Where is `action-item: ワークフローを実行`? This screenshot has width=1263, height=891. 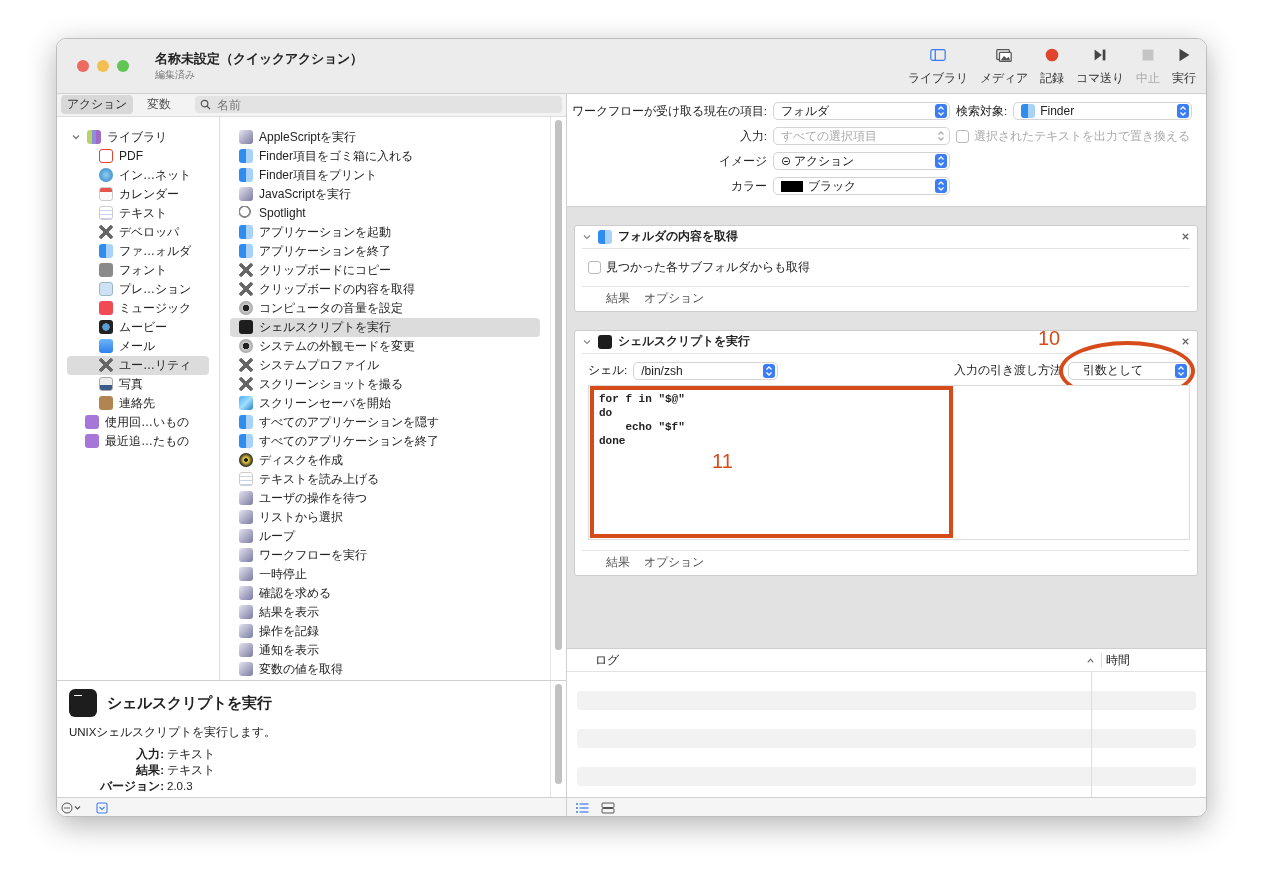 action-item: ワークフローを実行 is located at coordinates (385, 555).